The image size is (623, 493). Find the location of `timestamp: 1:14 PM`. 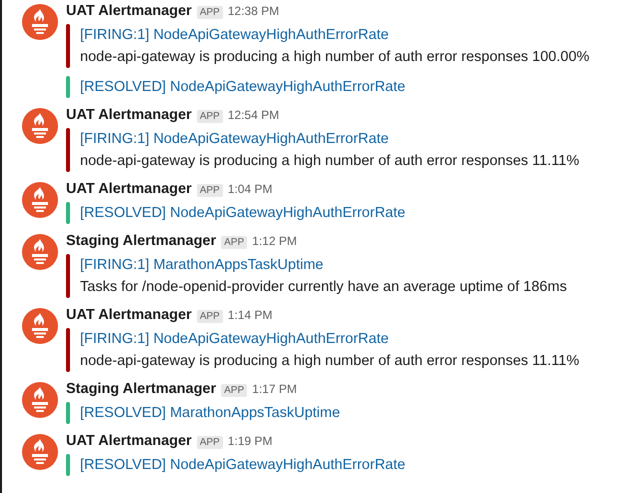

timestamp: 1:14 PM is located at coordinates (250, 315).